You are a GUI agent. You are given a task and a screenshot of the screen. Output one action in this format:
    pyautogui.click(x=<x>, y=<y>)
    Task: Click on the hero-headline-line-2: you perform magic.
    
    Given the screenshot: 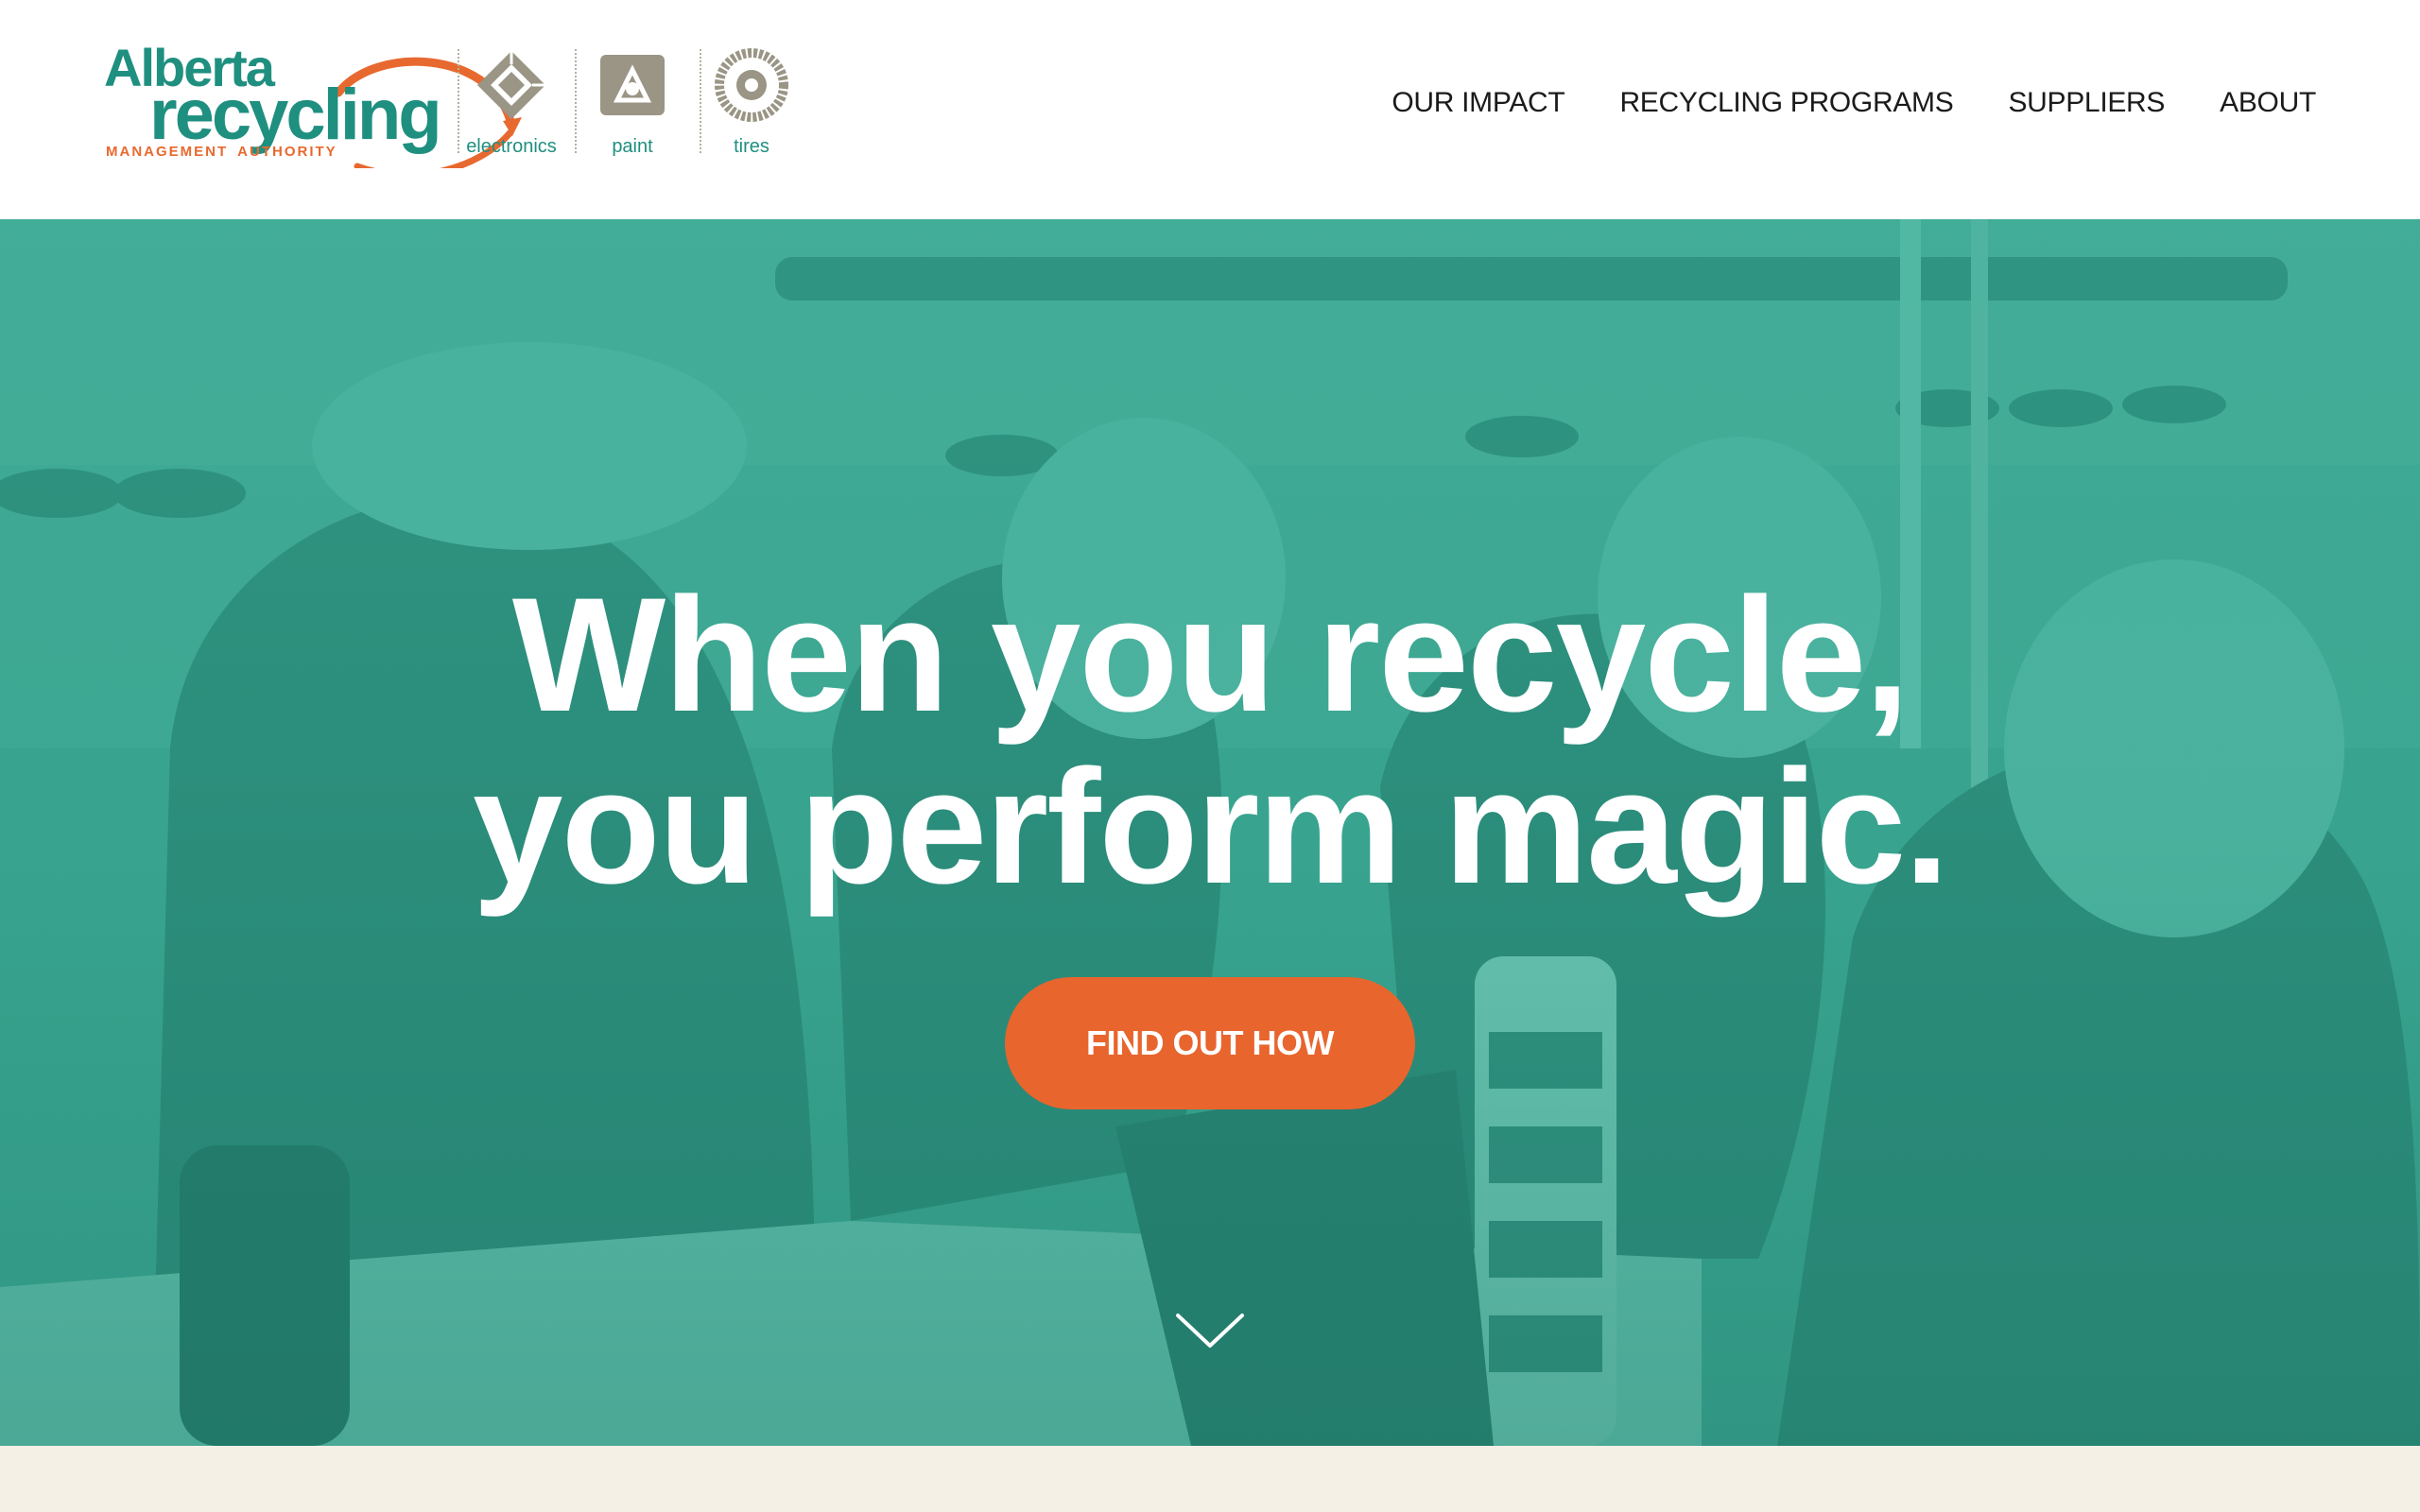 What is the action you would take?
    pyautogui.click(x=1210, y=827)
    